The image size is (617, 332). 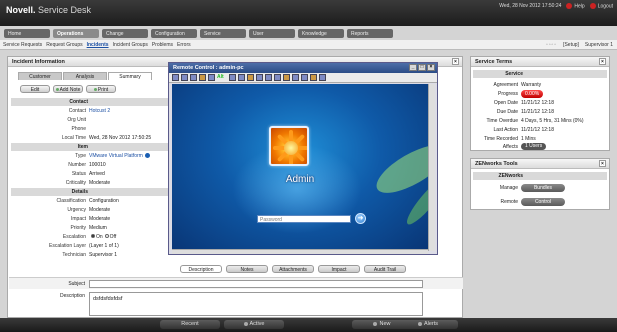 What do you see at coordinates (76, 33) in the screenshot?
I see `tab-operations: Operations` at bounding box center [76, 33].